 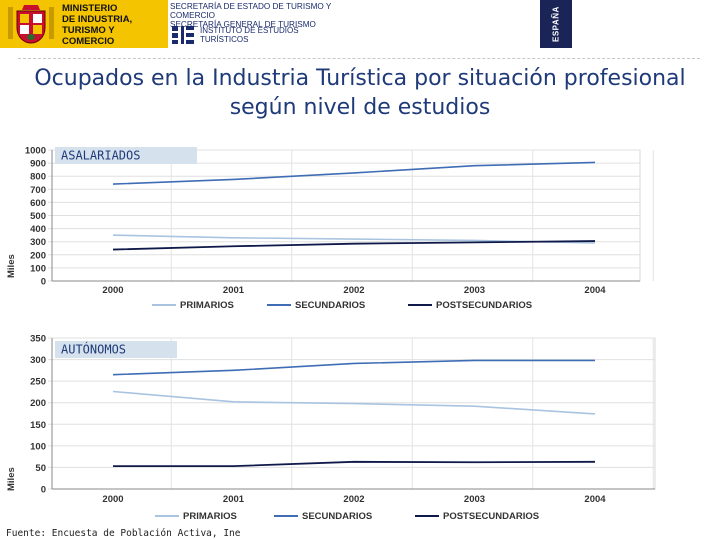 What do you see at coordinates (38, 425) in the screenshot?
I see `autonomos-ytick-label: 150` at bounding box center [38, 425].